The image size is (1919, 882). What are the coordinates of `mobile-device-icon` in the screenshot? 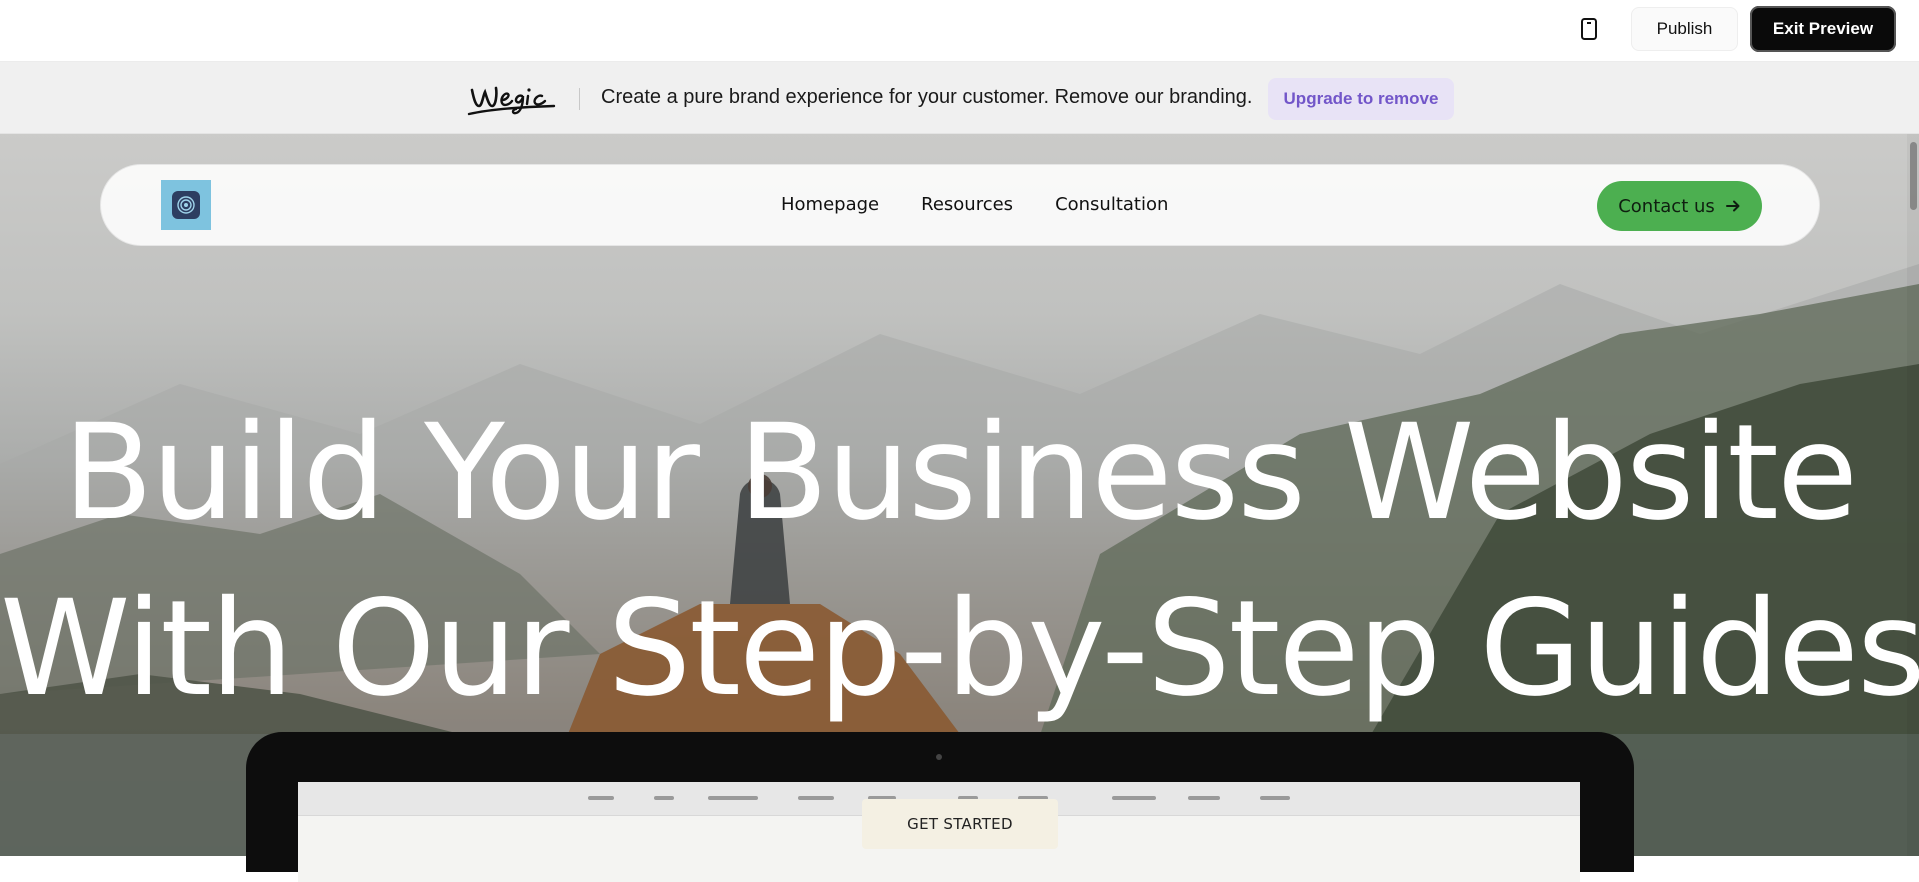 It's located at (1589, 29).